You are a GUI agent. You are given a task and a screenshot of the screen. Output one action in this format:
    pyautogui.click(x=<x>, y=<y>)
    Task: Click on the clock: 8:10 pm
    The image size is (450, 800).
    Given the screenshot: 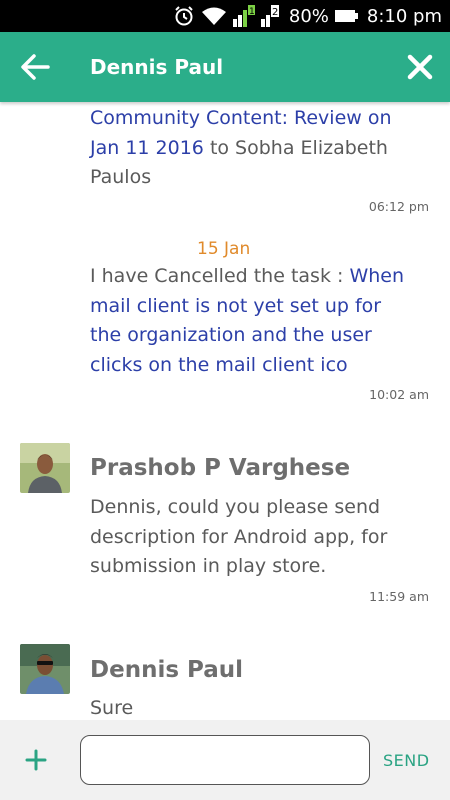 What is the action you would take?
    pyautogui.click(x=404, y=16)
    